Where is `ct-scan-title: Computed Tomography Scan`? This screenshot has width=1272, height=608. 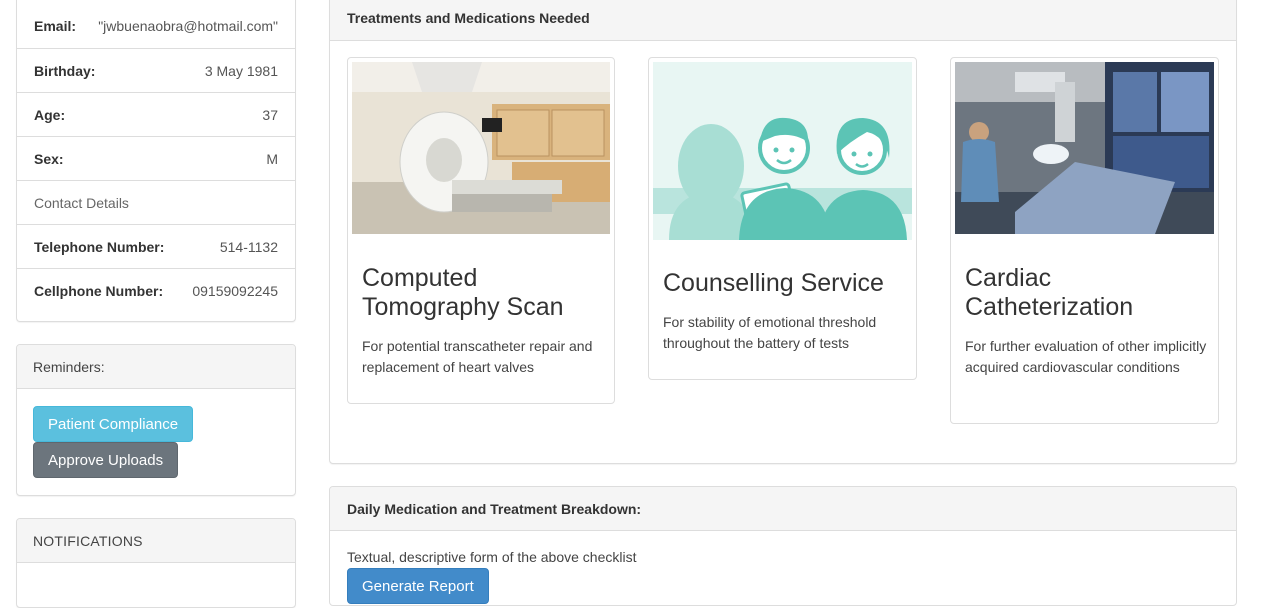 ct-scan-title: Computed Tomography Scan is located at coordinates (463, 292).